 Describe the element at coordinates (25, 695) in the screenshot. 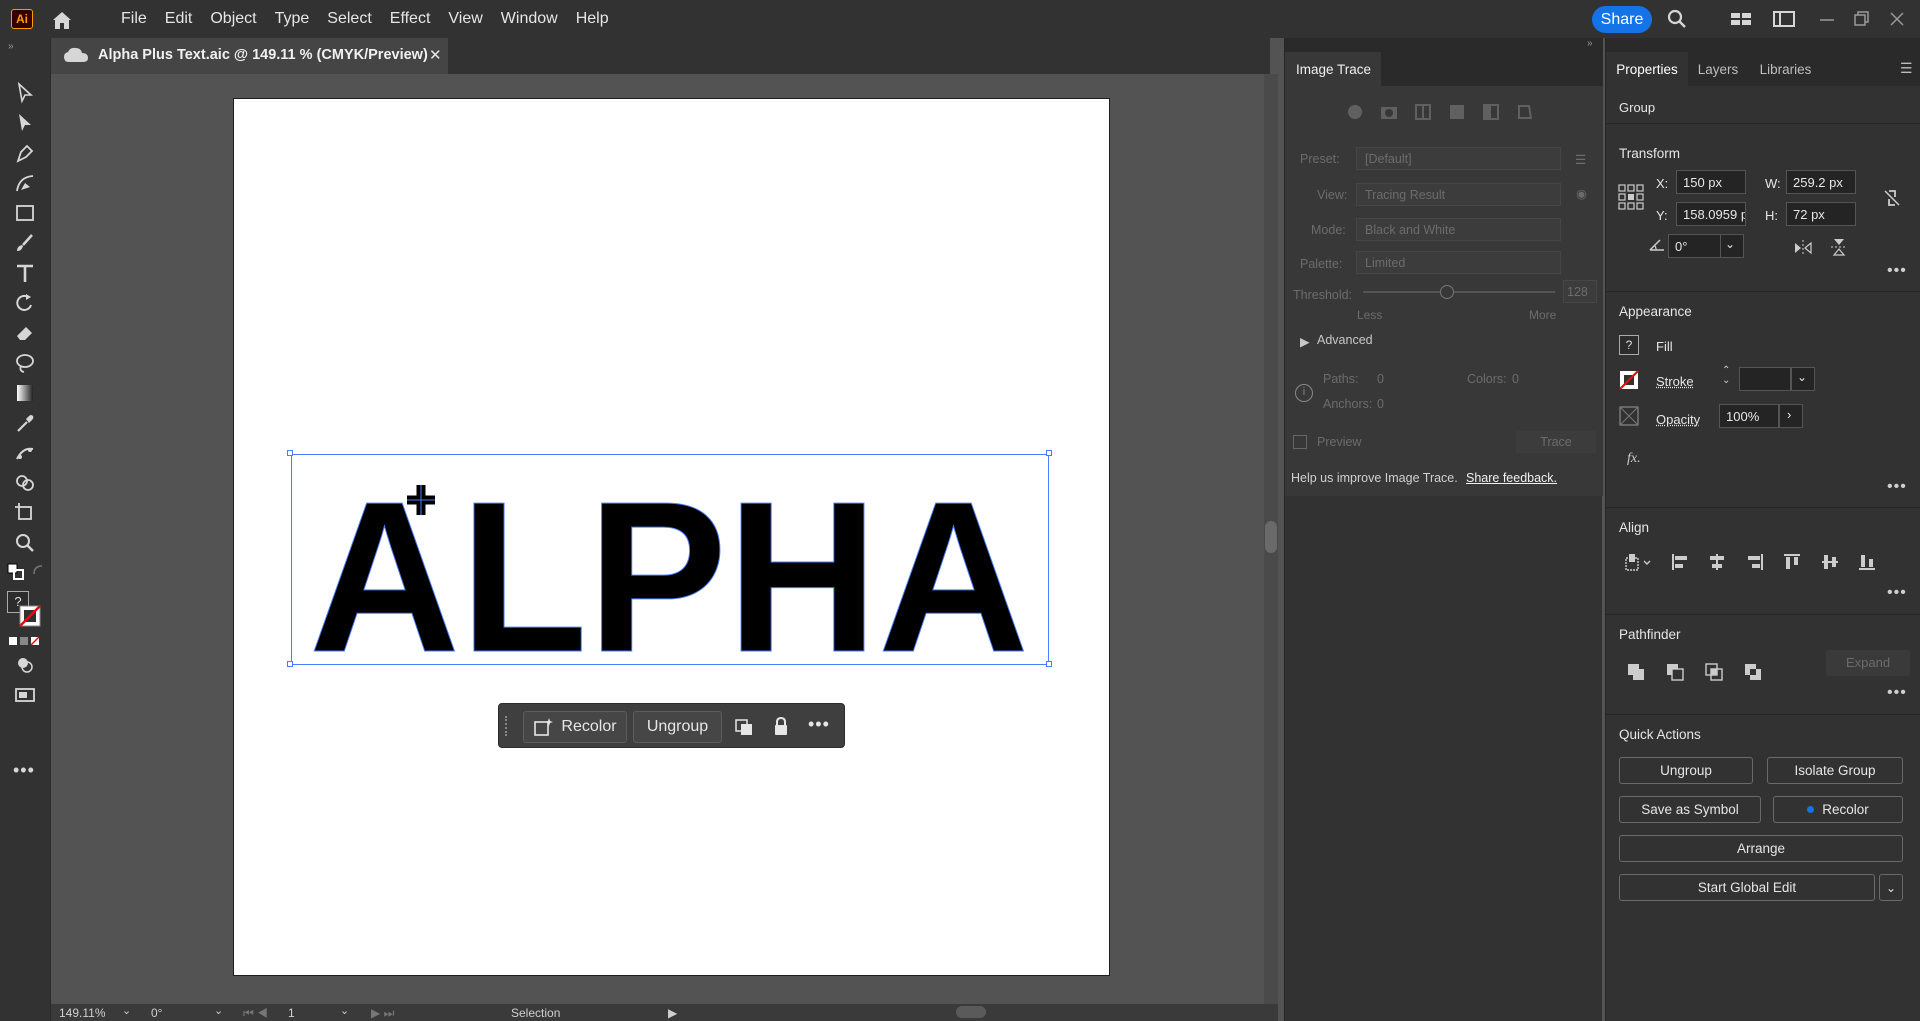

I see `screen-mode-icon` at that location.